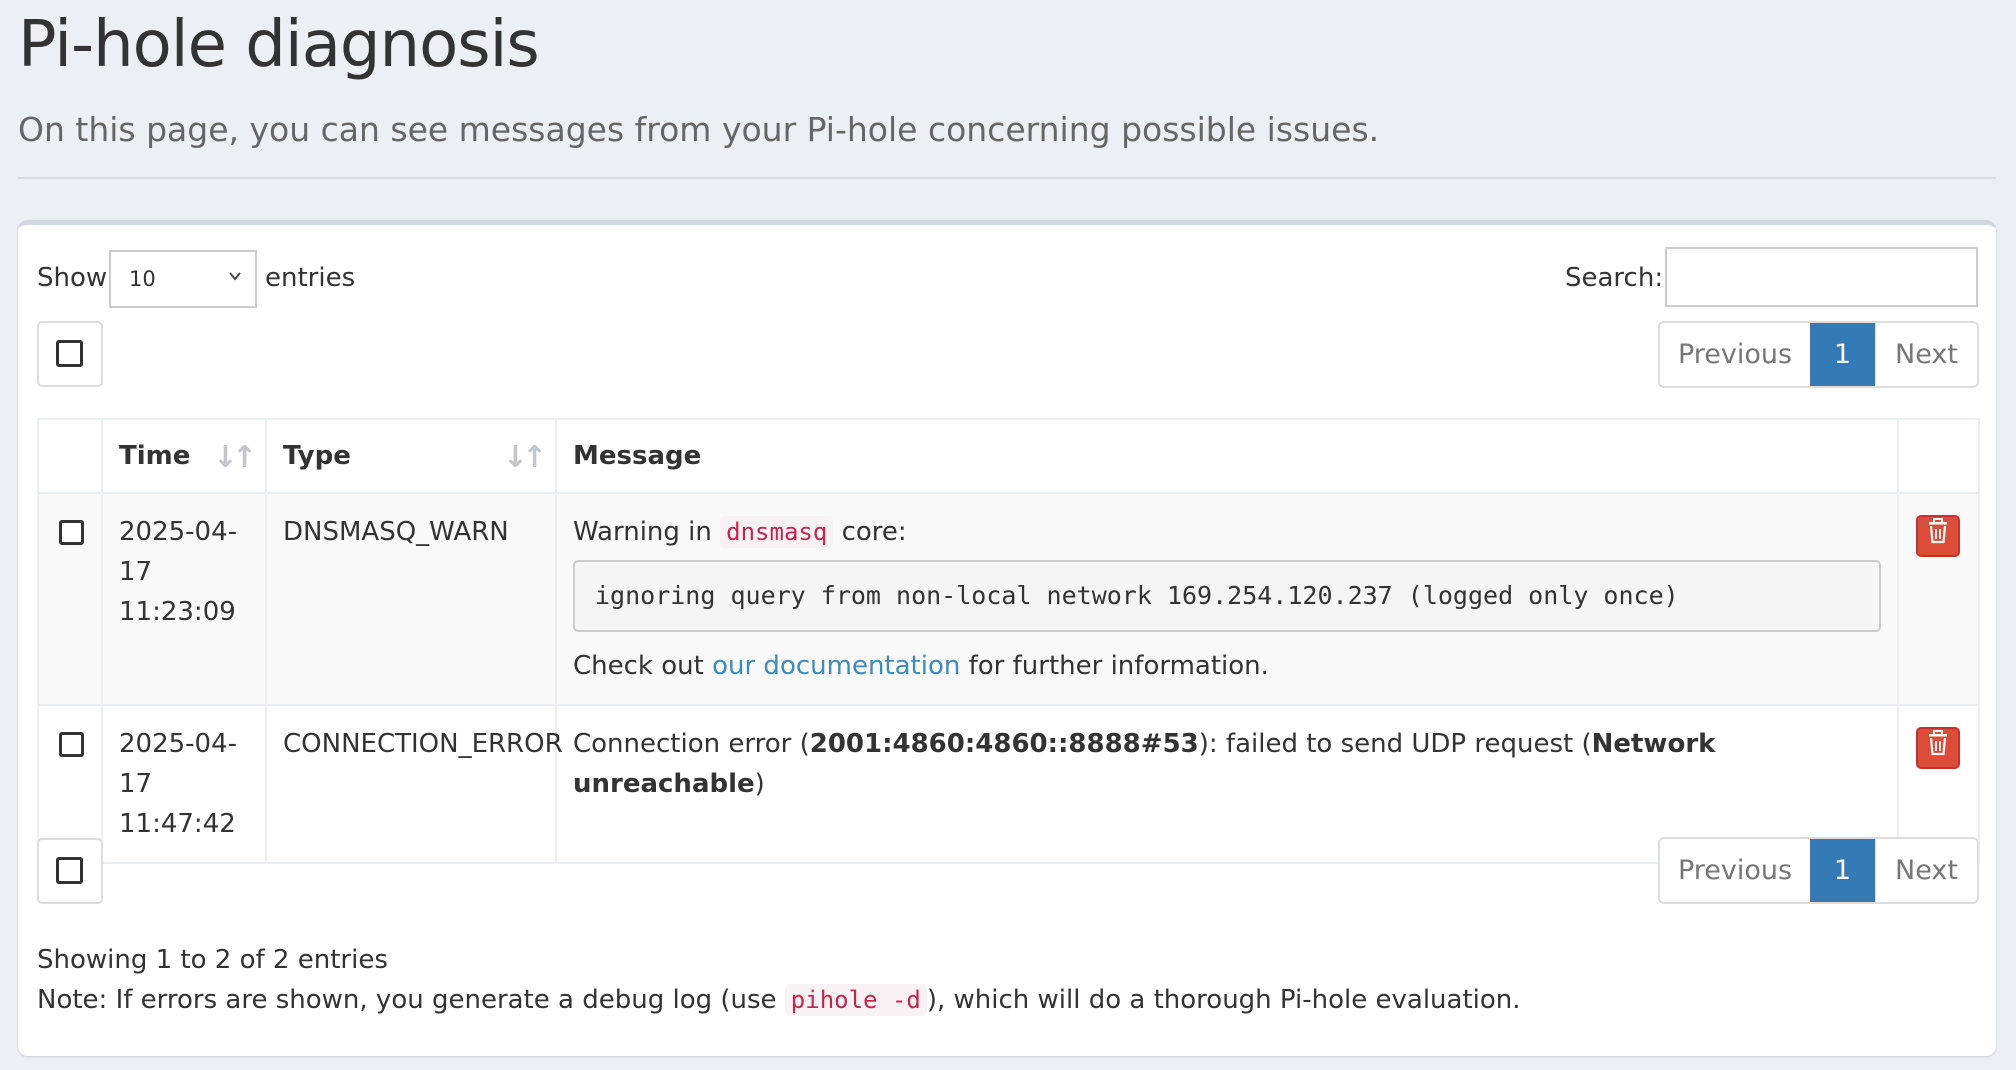 This screenshot has width=2016, height=1070. I want to click on type-cell: CONNECTION_ERROR, so click(414, 784).